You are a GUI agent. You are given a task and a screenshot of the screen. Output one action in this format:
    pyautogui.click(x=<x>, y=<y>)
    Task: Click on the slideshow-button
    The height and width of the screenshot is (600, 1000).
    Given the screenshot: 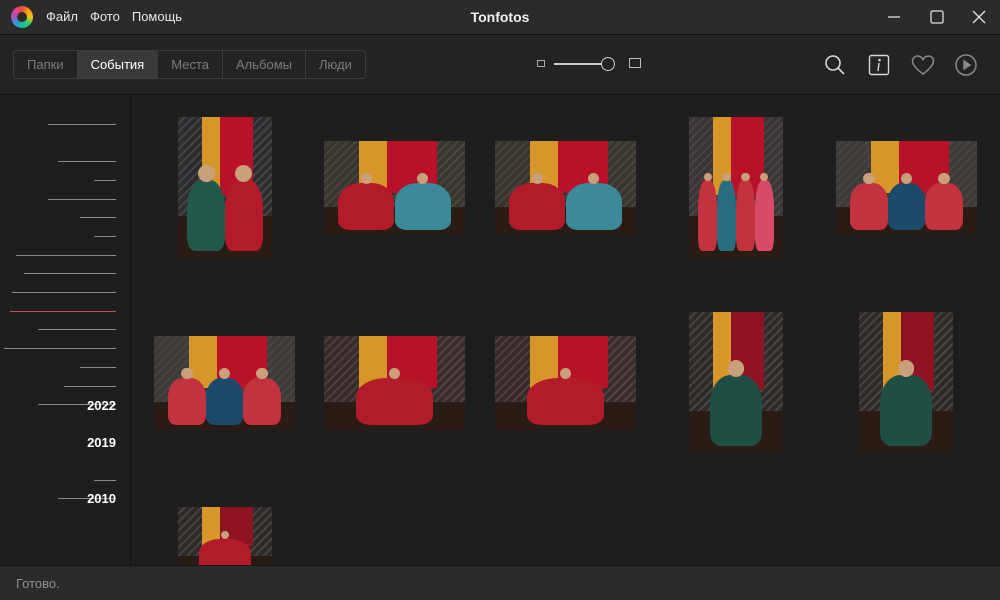 What is the action you would take?
    pyautogui.click(x=966, y=65)
    